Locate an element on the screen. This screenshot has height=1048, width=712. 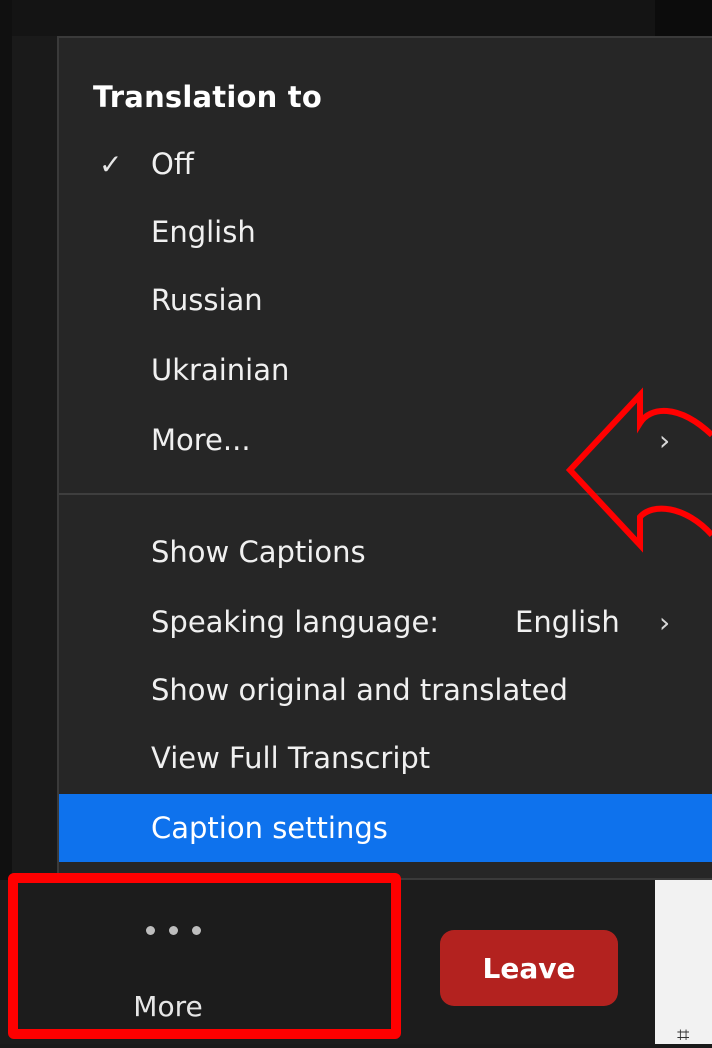
menu-item-caption-settings: Caption settings is located at coordinates (385, 828).